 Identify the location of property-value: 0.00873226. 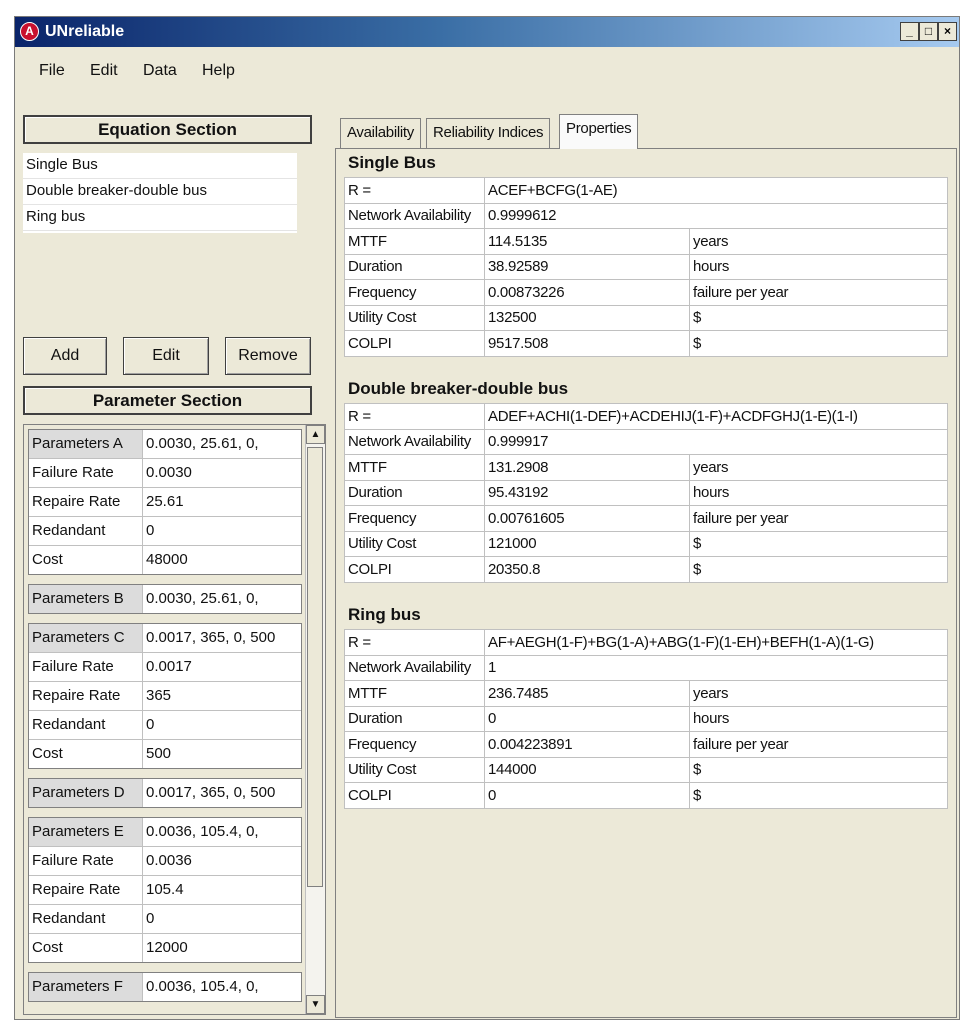
(587, 292).